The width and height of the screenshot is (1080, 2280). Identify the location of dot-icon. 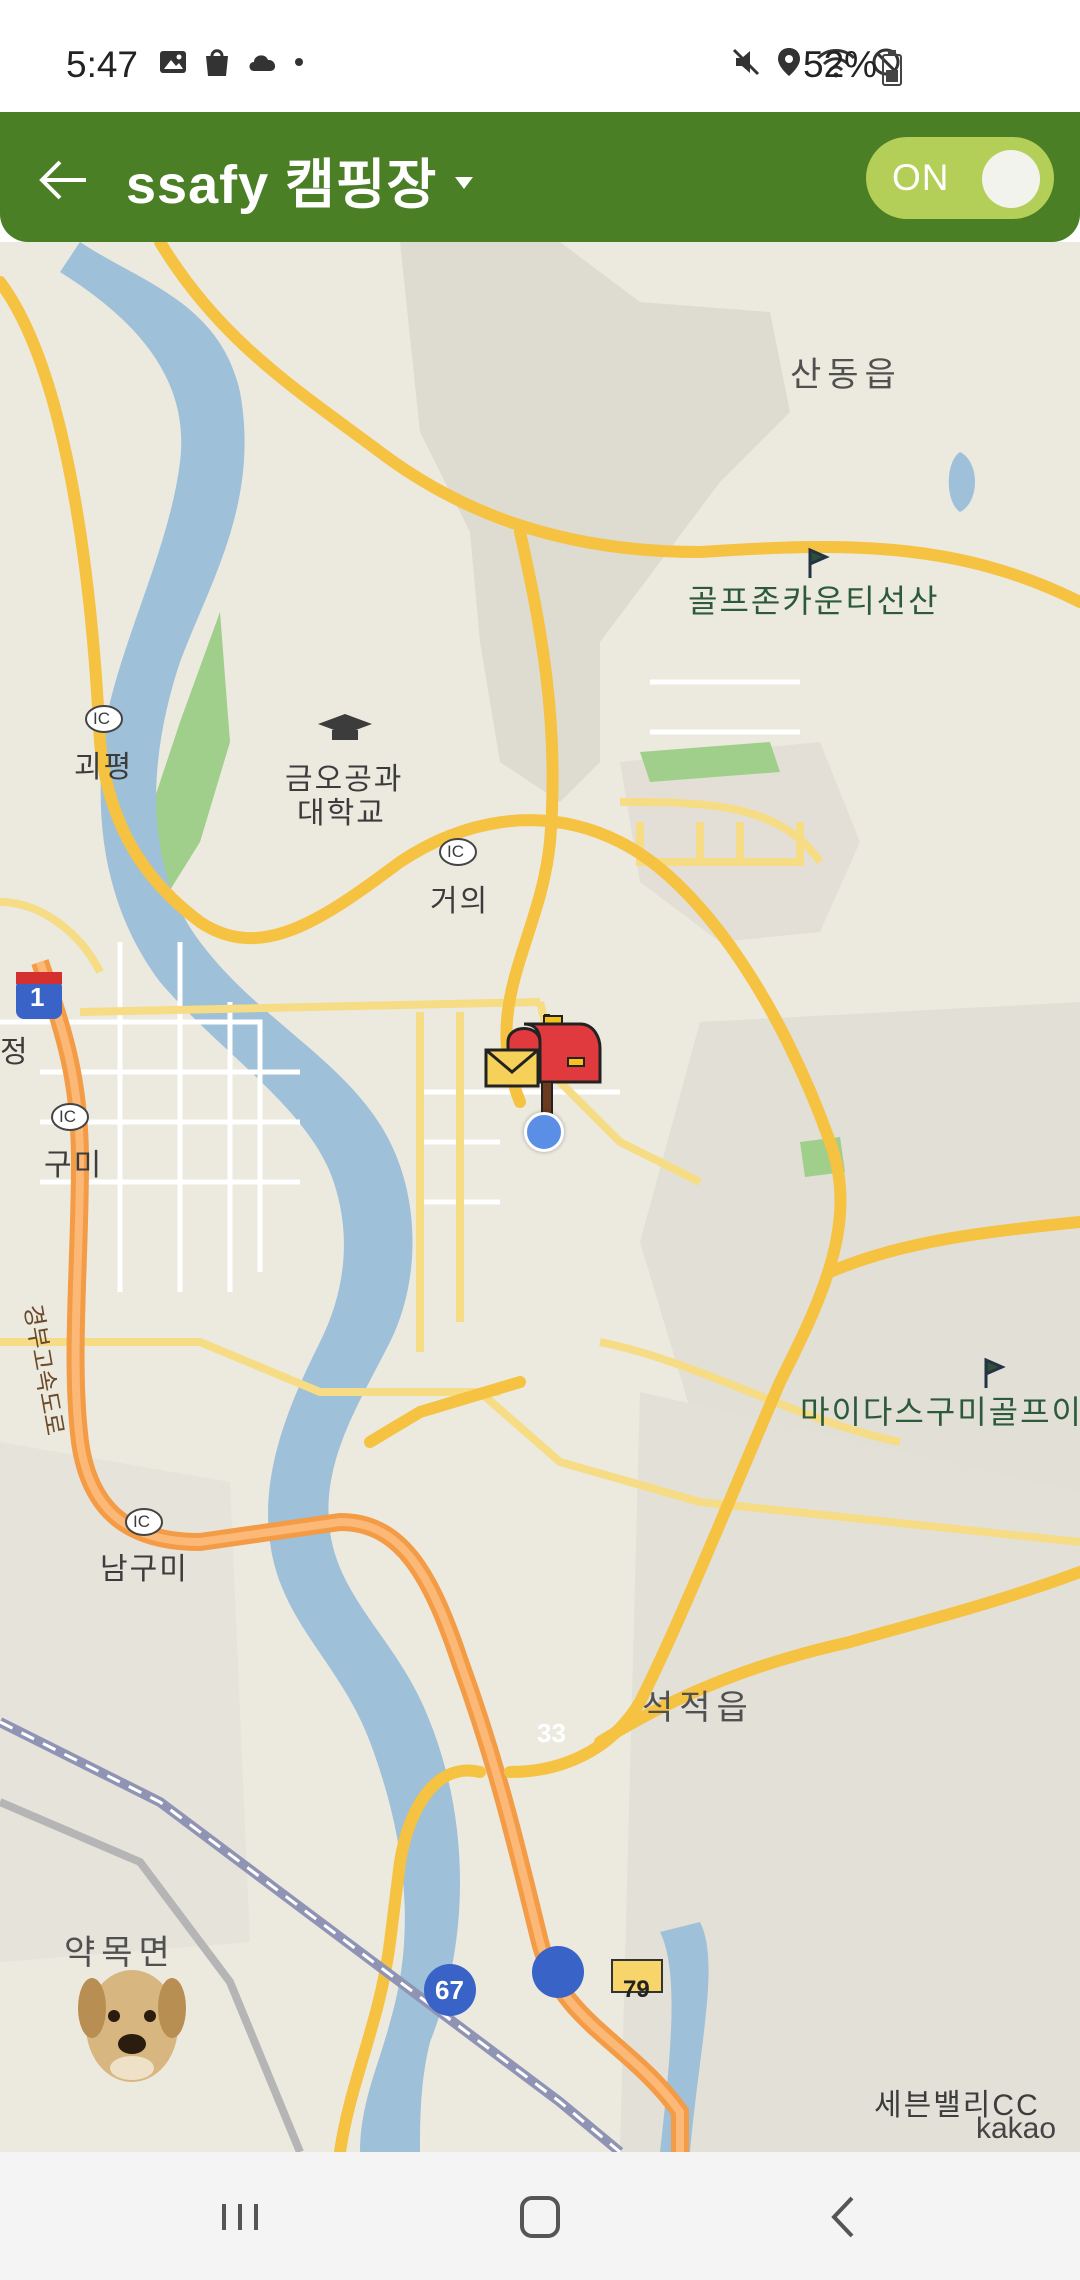
(299, 62).